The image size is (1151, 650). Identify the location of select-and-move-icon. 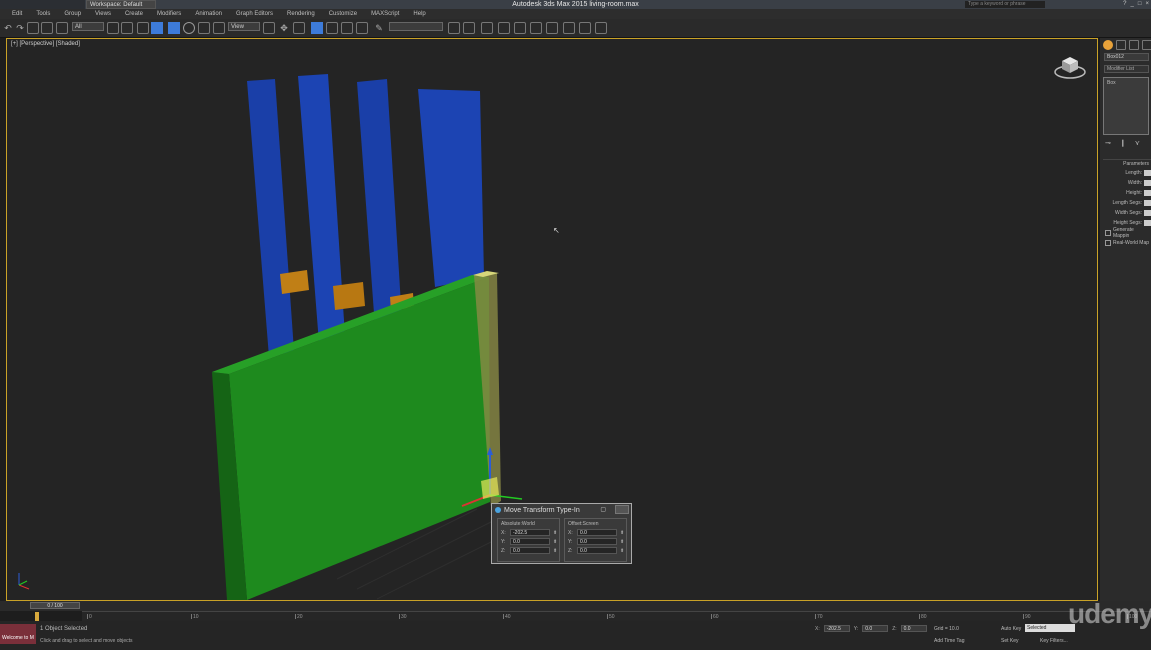
(174, 28).